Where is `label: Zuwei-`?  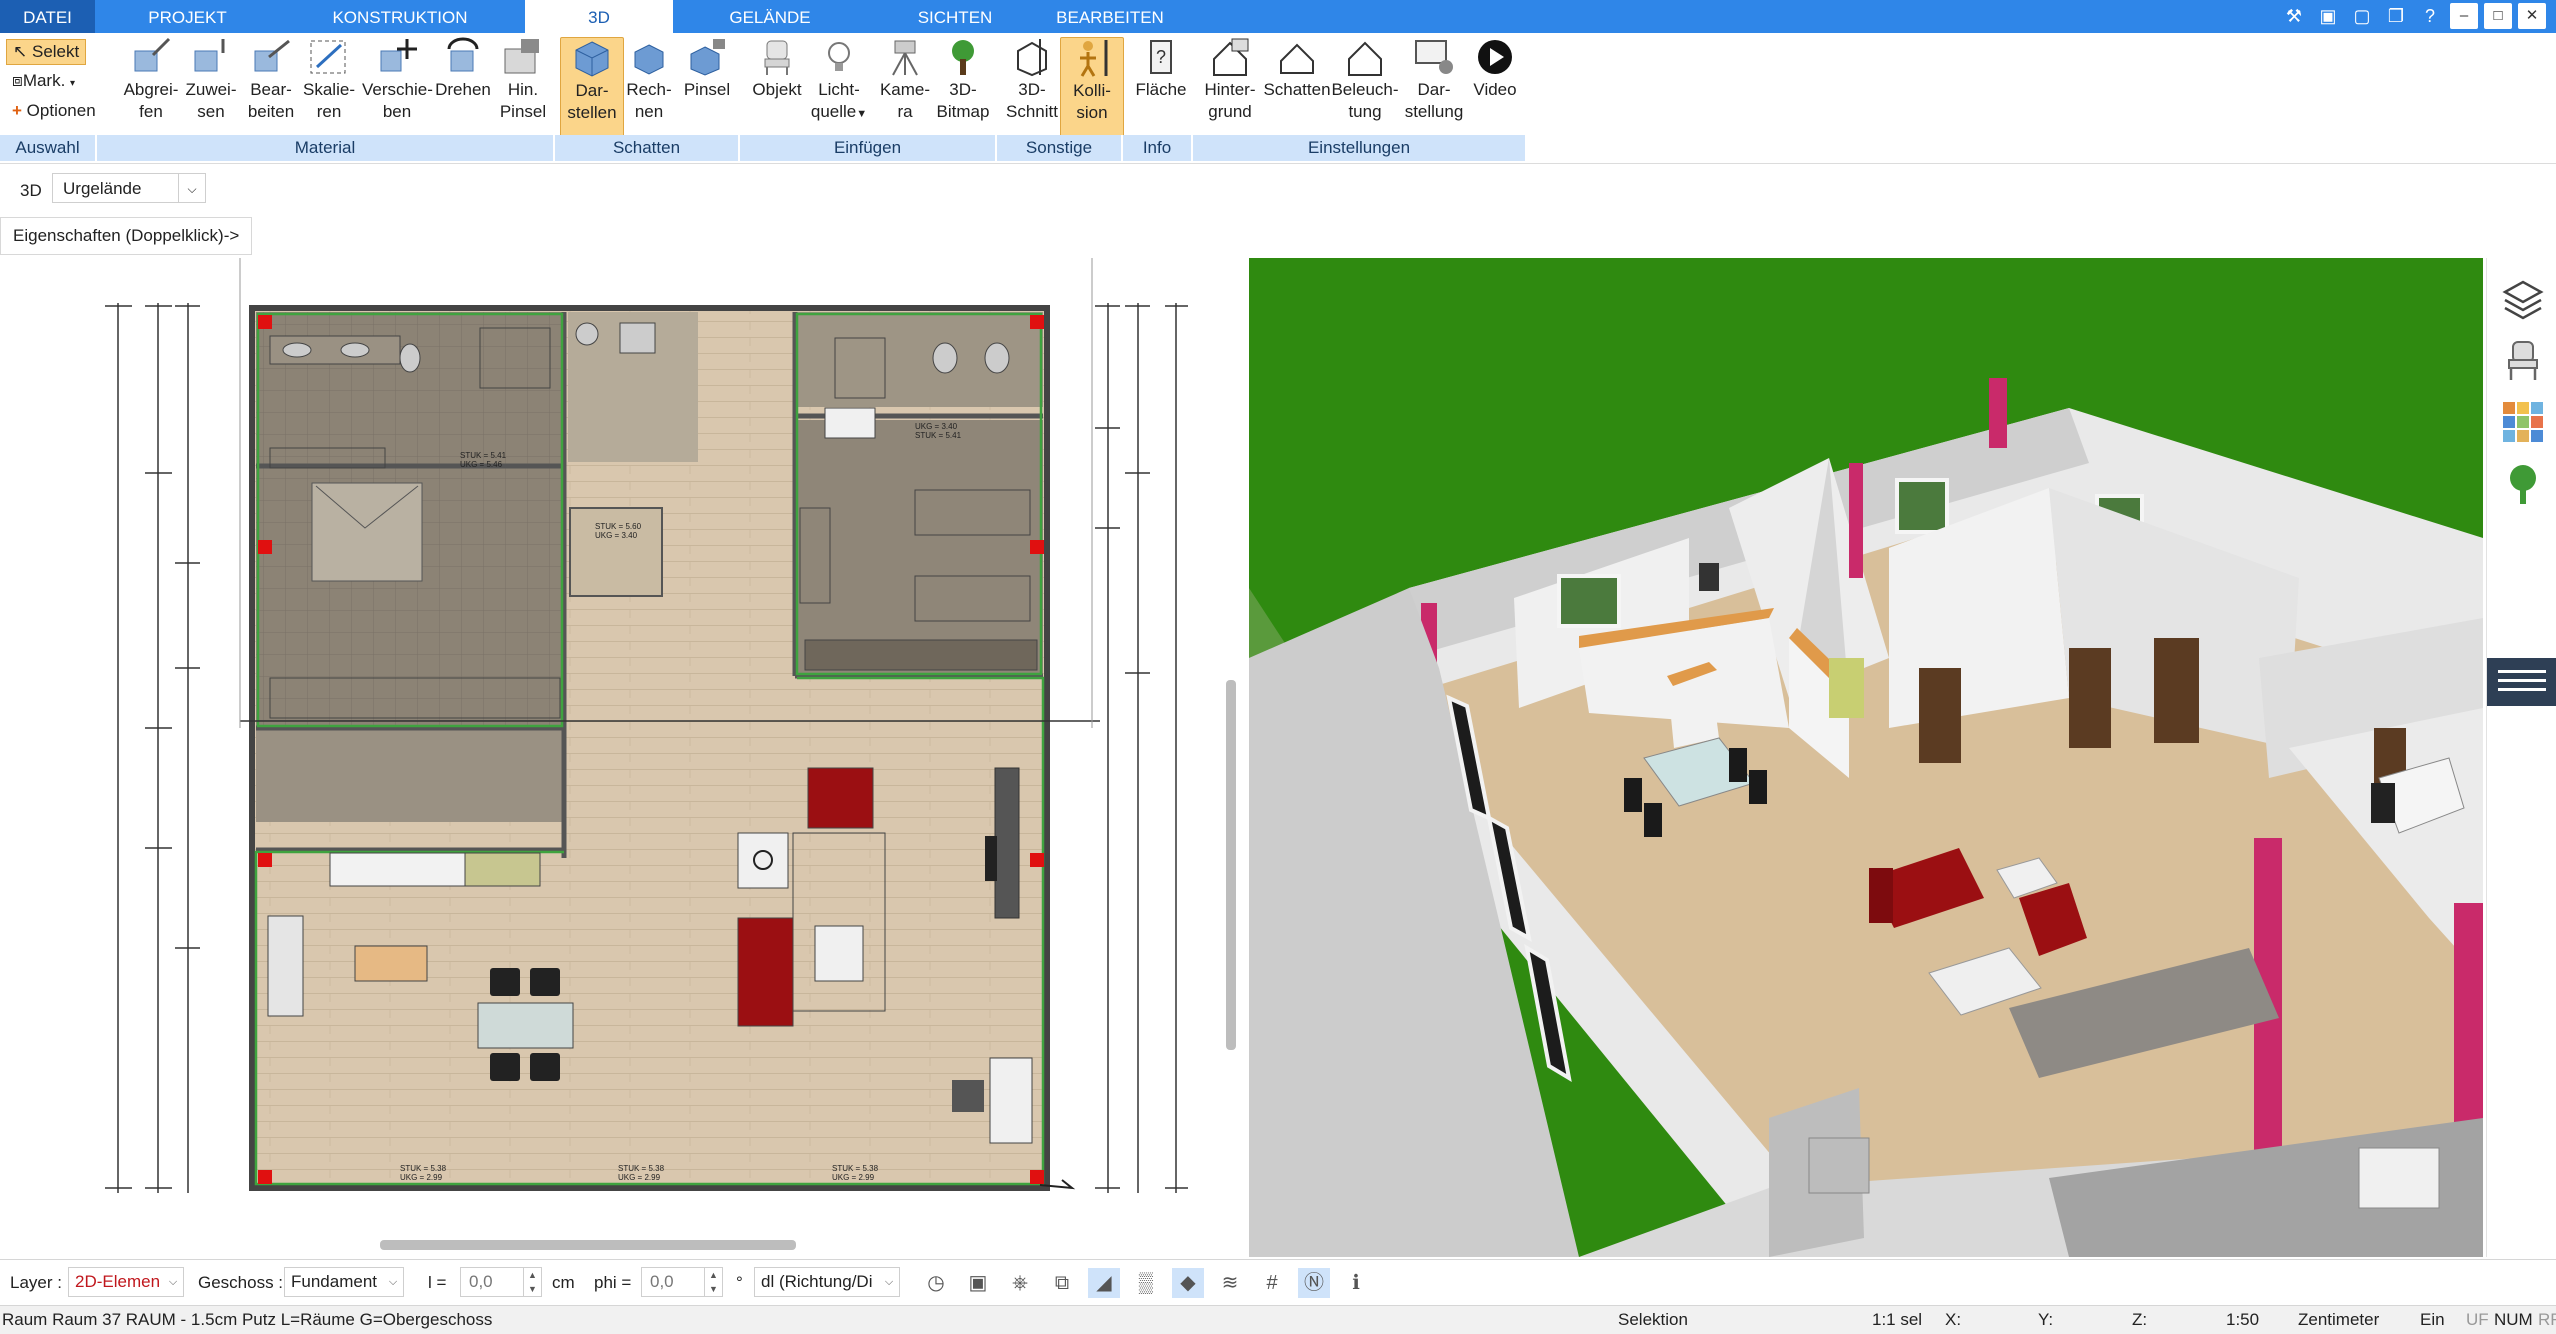
label: Zuwei- is located at coordinates (211, 89).